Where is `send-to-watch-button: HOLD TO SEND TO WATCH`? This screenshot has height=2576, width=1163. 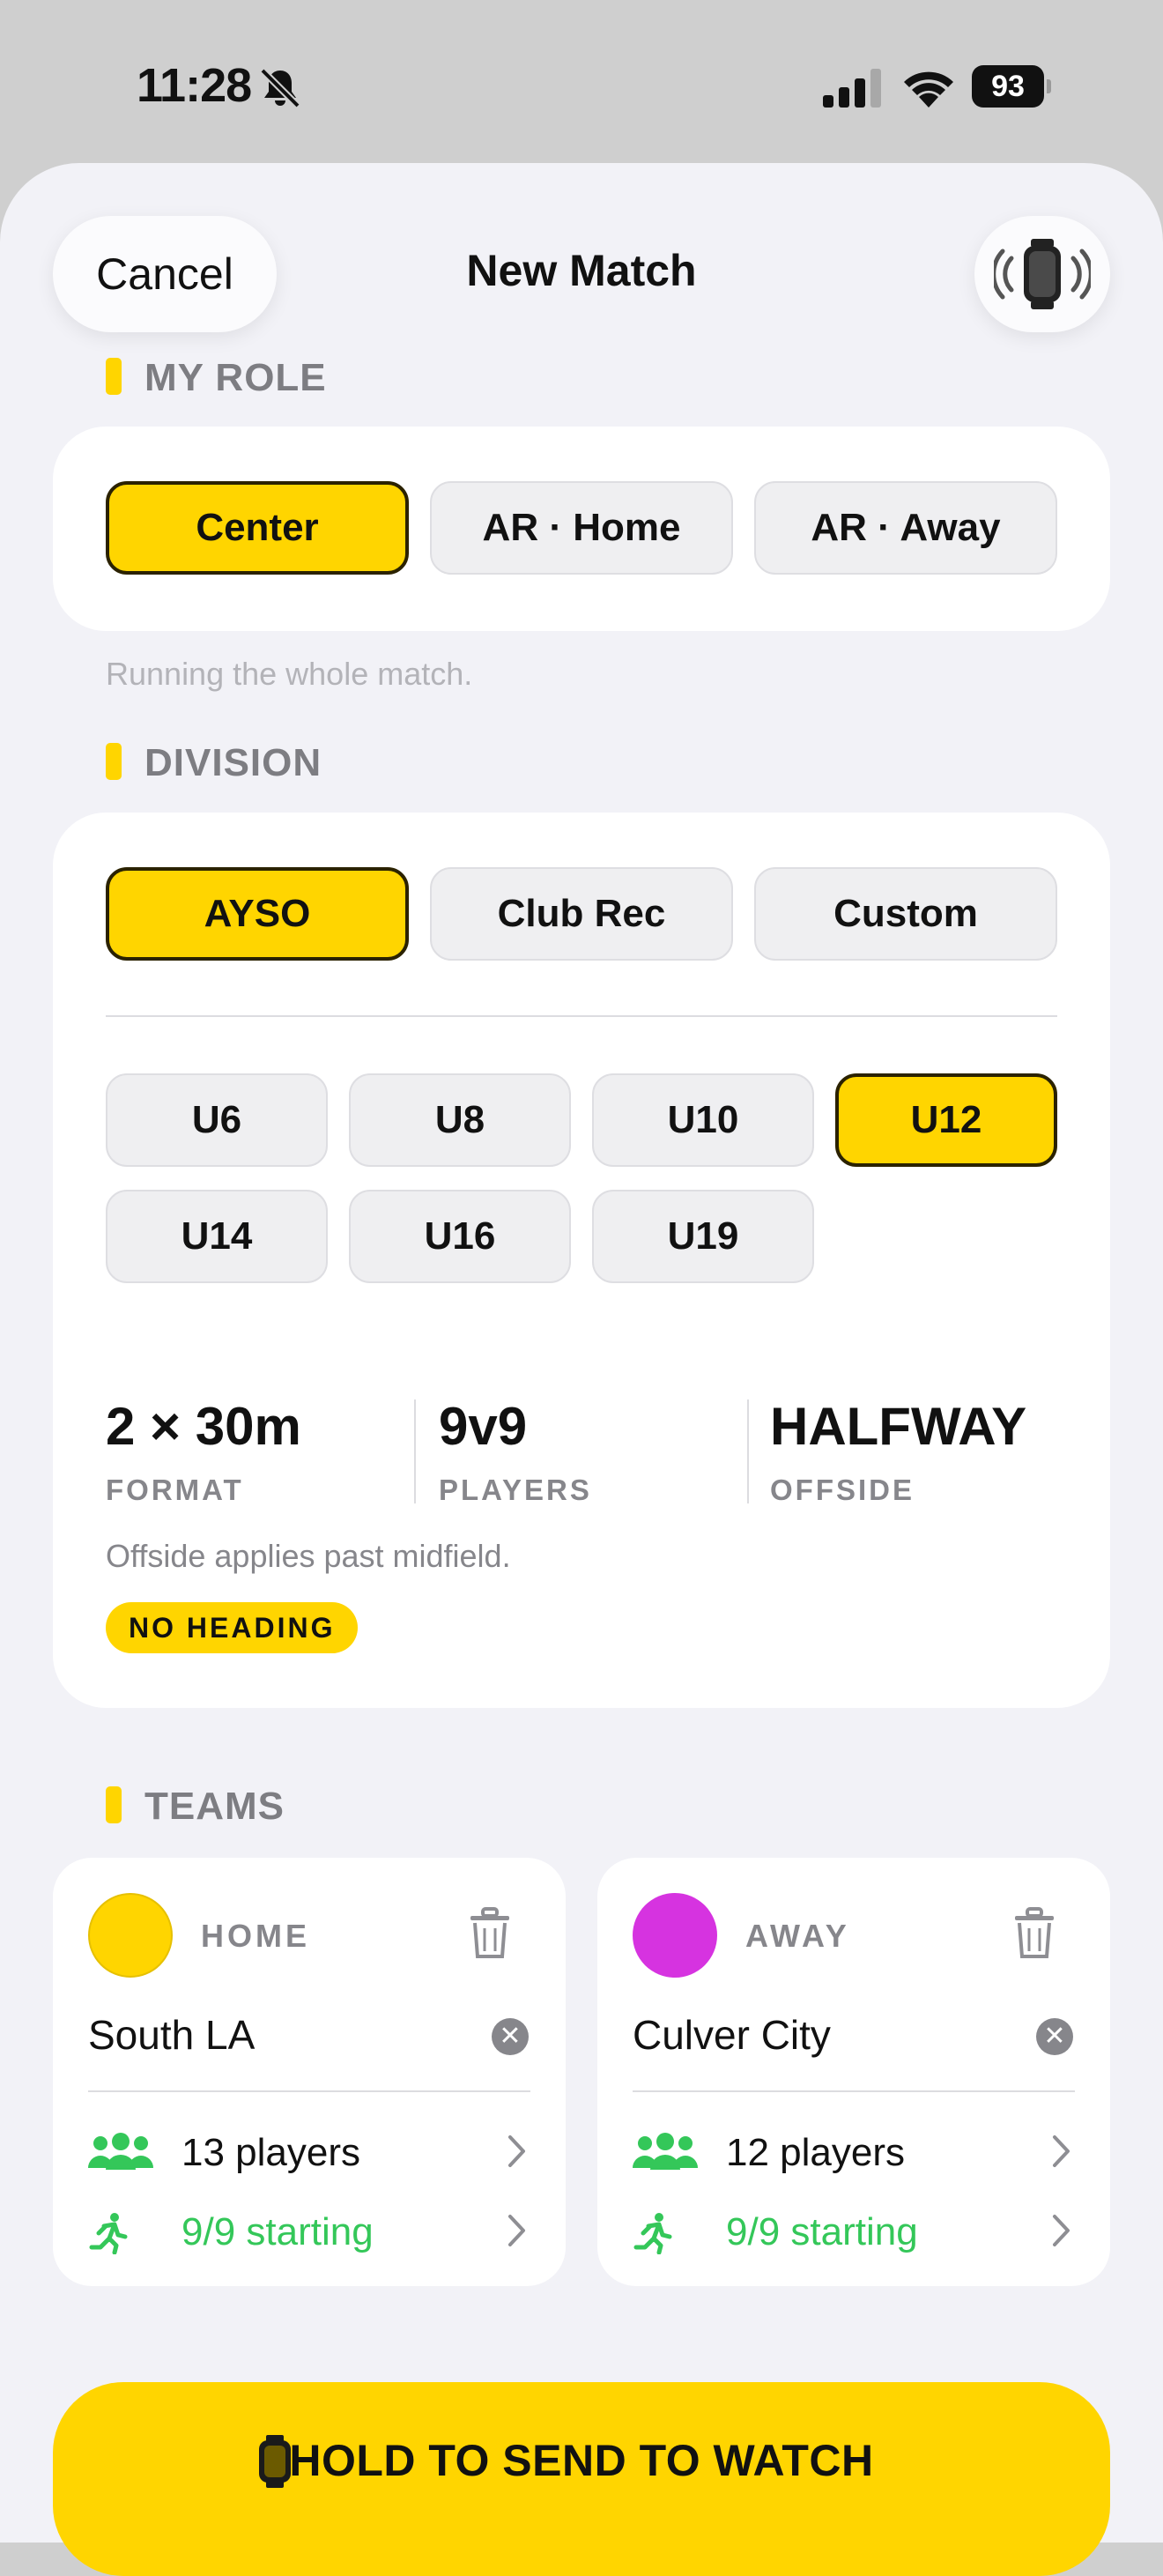
send-to-watch-button: HOLD TO SEND TO WATCH is located at coordinates (581, 2479).